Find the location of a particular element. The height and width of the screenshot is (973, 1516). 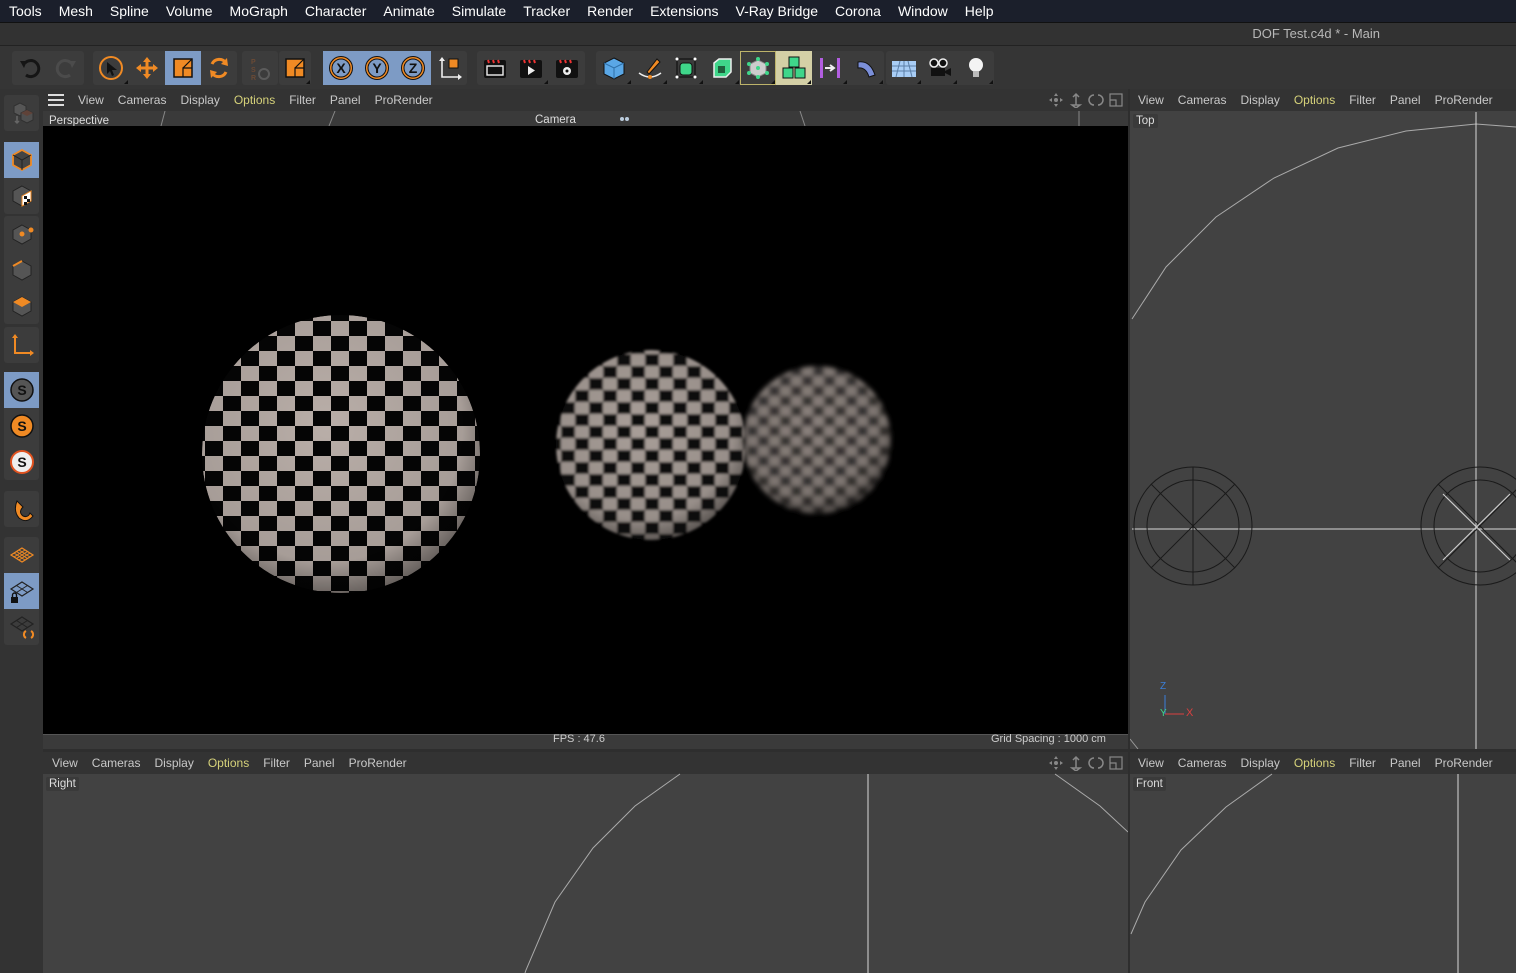

svg-text: S is located at coordinates (21, 390).